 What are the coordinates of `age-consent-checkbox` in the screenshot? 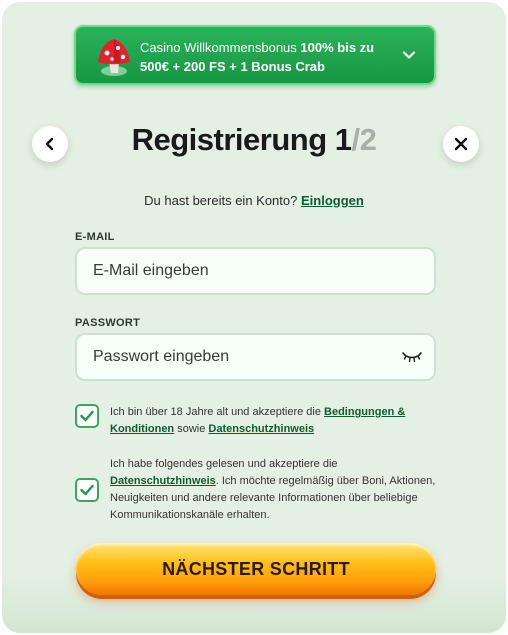 It's located at (87, 416).